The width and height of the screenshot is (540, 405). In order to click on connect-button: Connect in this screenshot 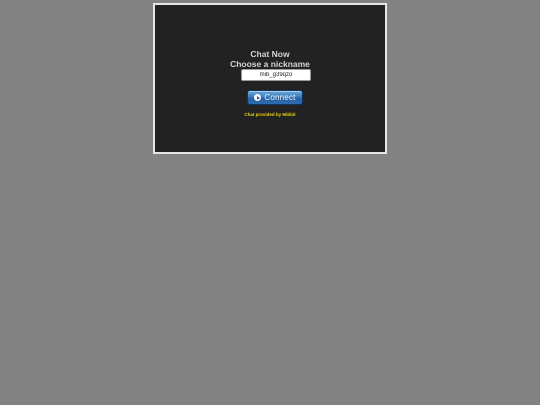, I will do `click(275, 97)`.